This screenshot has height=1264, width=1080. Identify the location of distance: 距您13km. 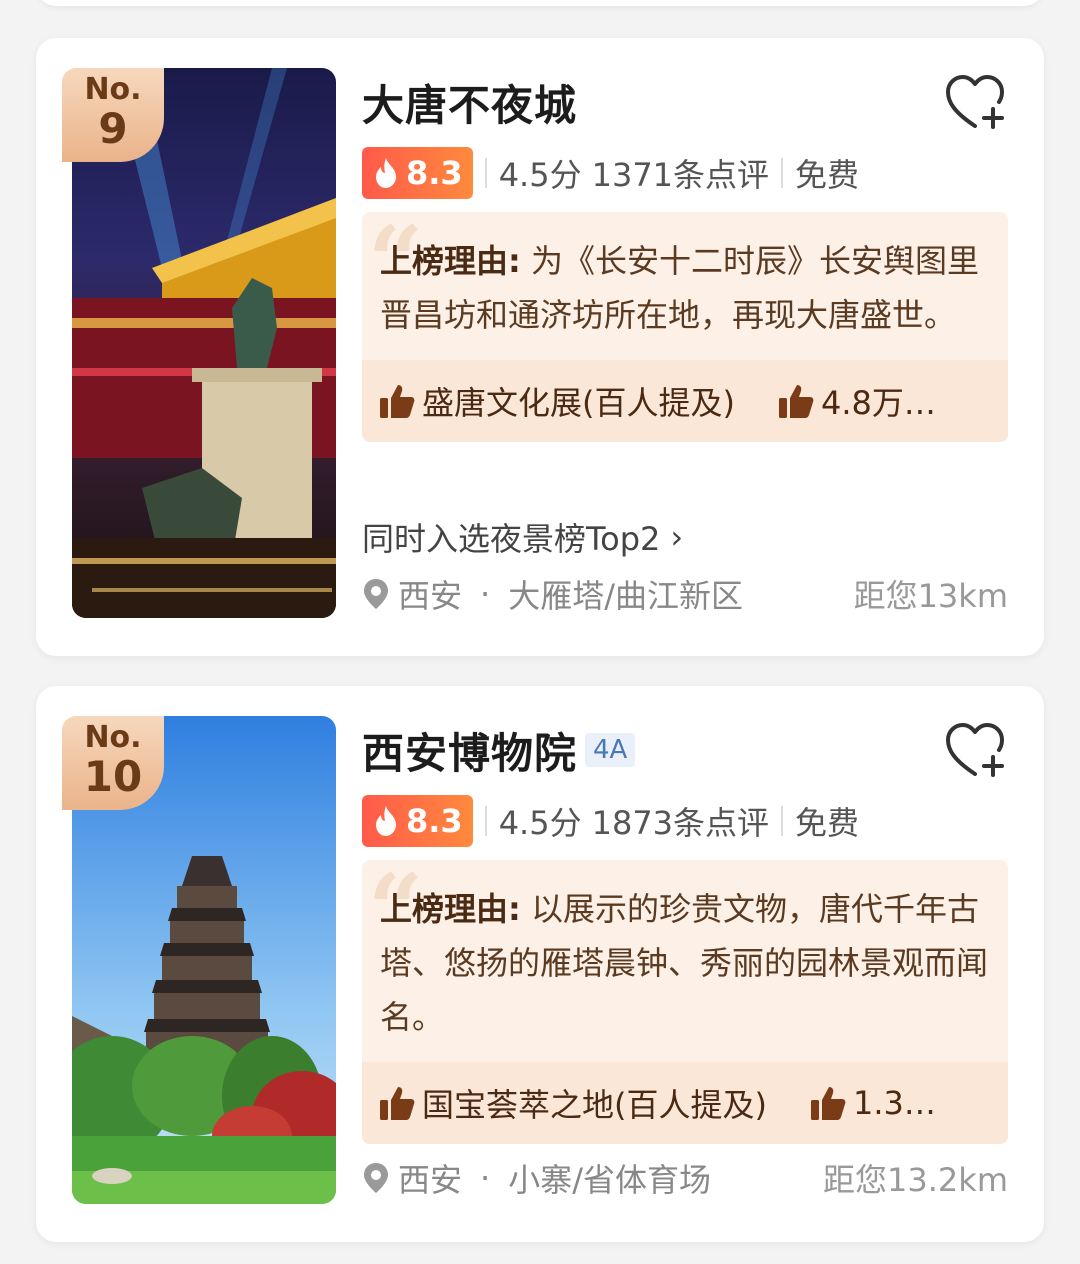
(930, 596).